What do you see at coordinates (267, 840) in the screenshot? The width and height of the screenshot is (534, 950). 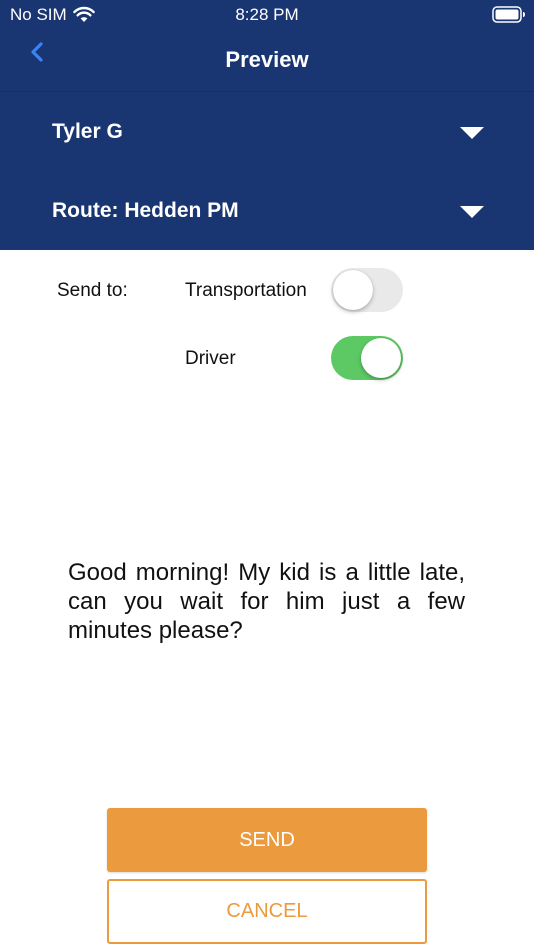 I see `send-button: SEND` at bounding box center [267, 840].